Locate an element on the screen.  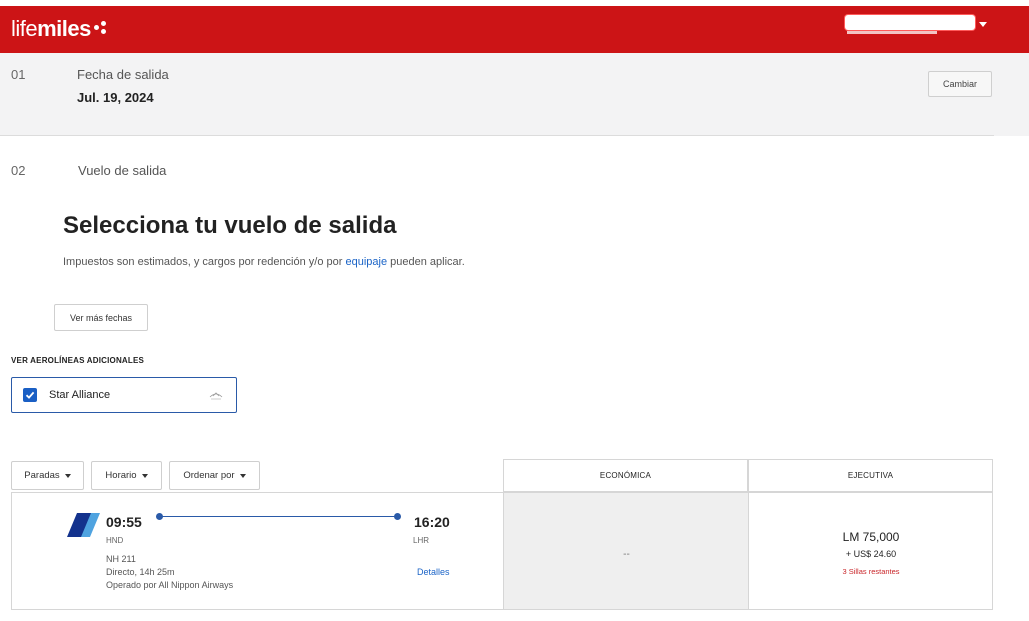
step-number: 01 is located at coordinates (18, 74).